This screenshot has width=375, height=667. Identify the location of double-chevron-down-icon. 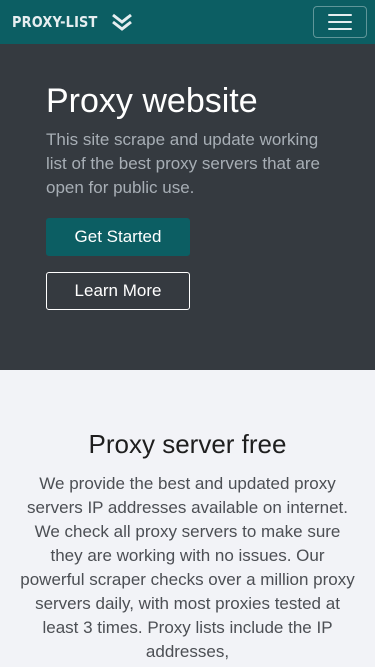
(122, 22).